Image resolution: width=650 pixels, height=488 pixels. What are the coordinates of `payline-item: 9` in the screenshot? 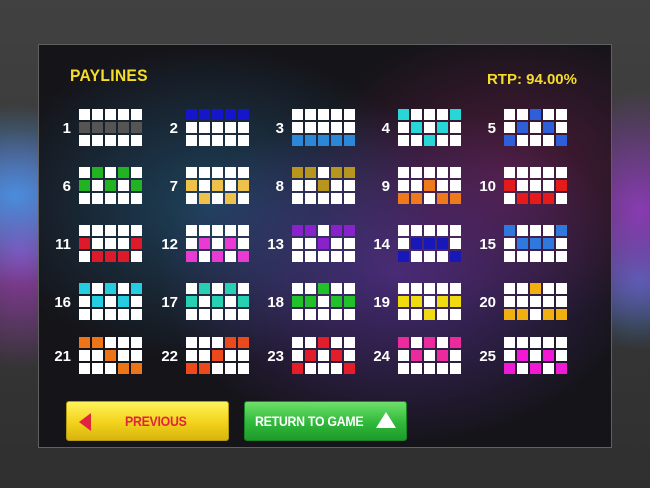 It's located at (415, 187).